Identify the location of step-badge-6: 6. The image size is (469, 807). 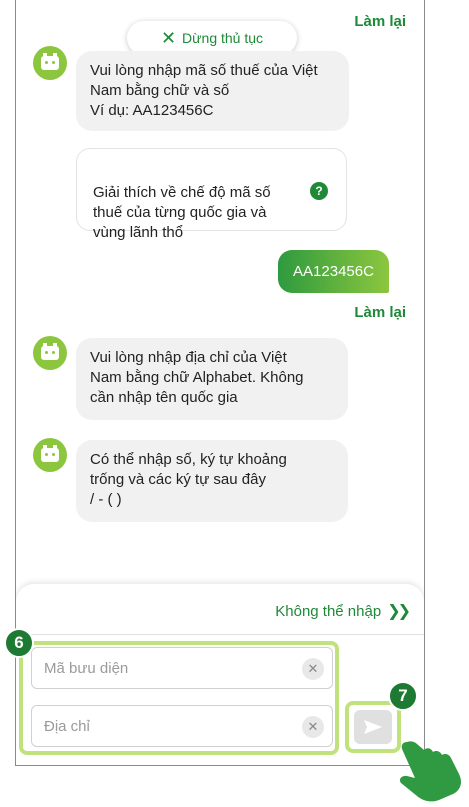
(19, 643).